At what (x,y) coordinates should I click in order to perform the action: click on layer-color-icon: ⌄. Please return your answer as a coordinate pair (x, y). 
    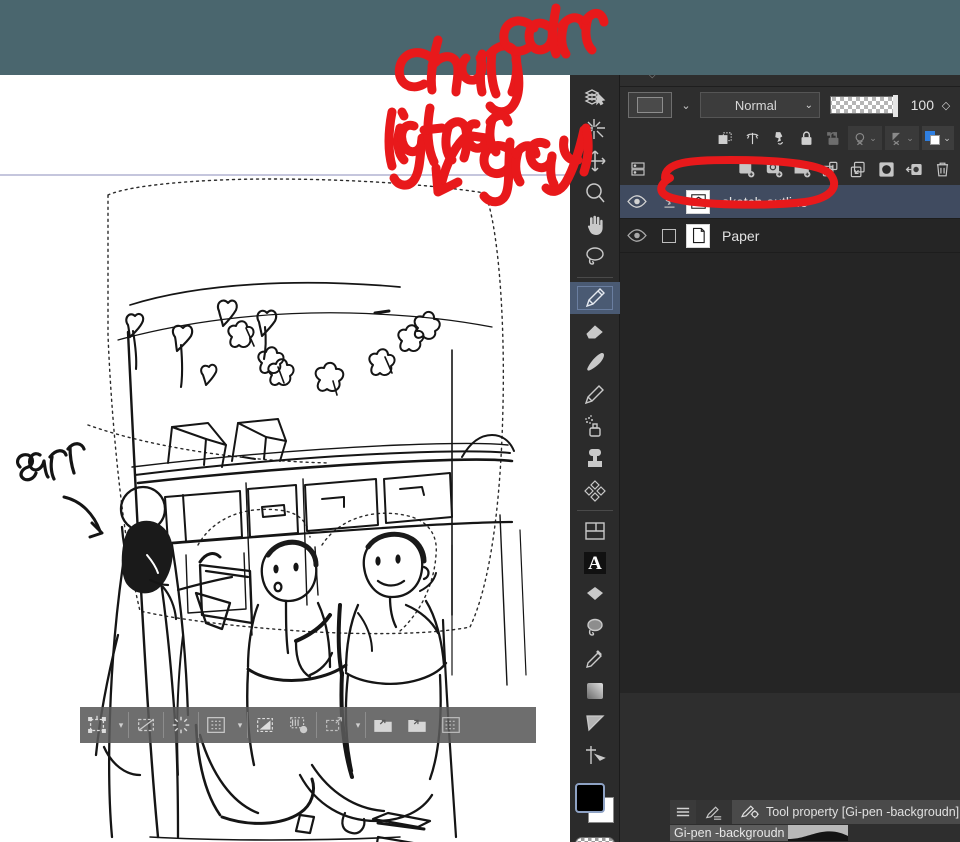
    Looking at the image, I should click on (938, 138).